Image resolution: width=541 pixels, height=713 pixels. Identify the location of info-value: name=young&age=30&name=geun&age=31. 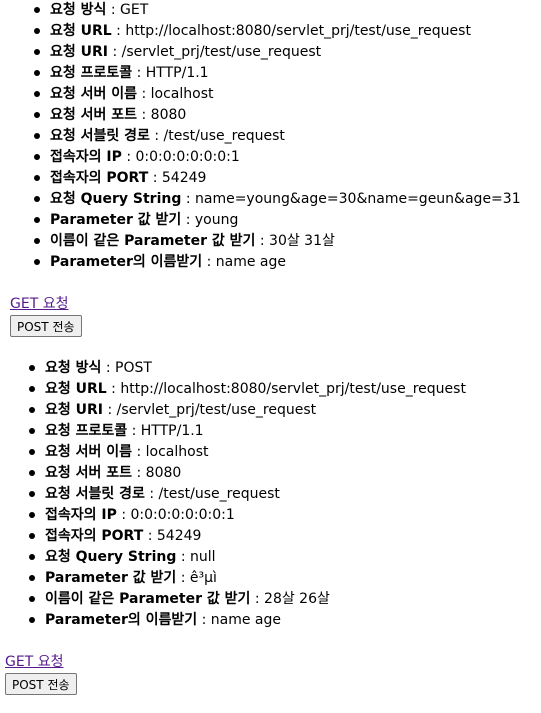
(358, 199).